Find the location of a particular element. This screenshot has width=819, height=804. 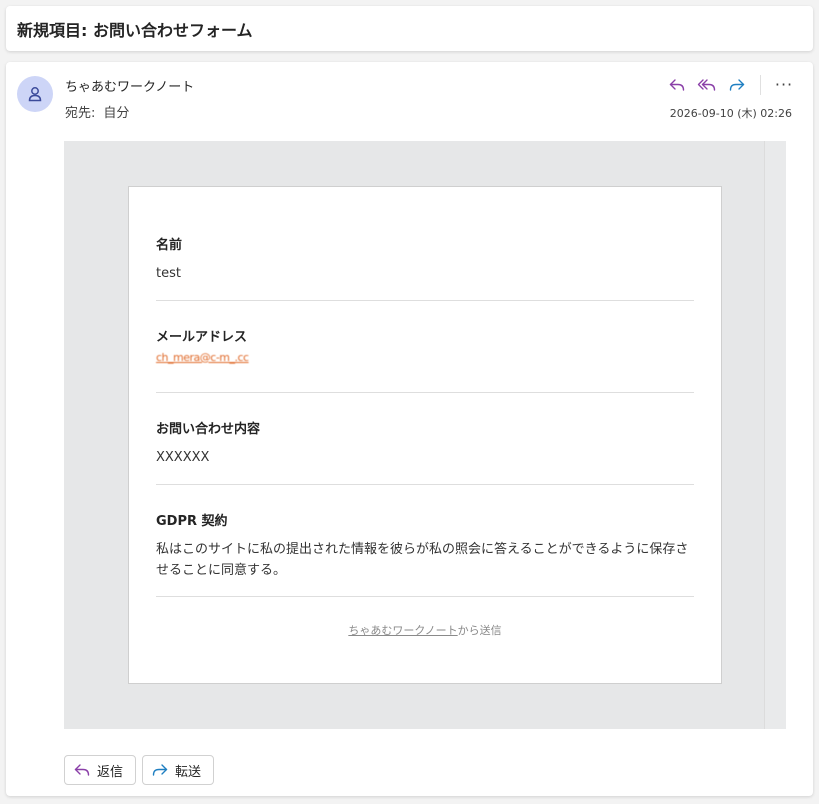

forward-label: 転送 is located at coordinates (188, 772).